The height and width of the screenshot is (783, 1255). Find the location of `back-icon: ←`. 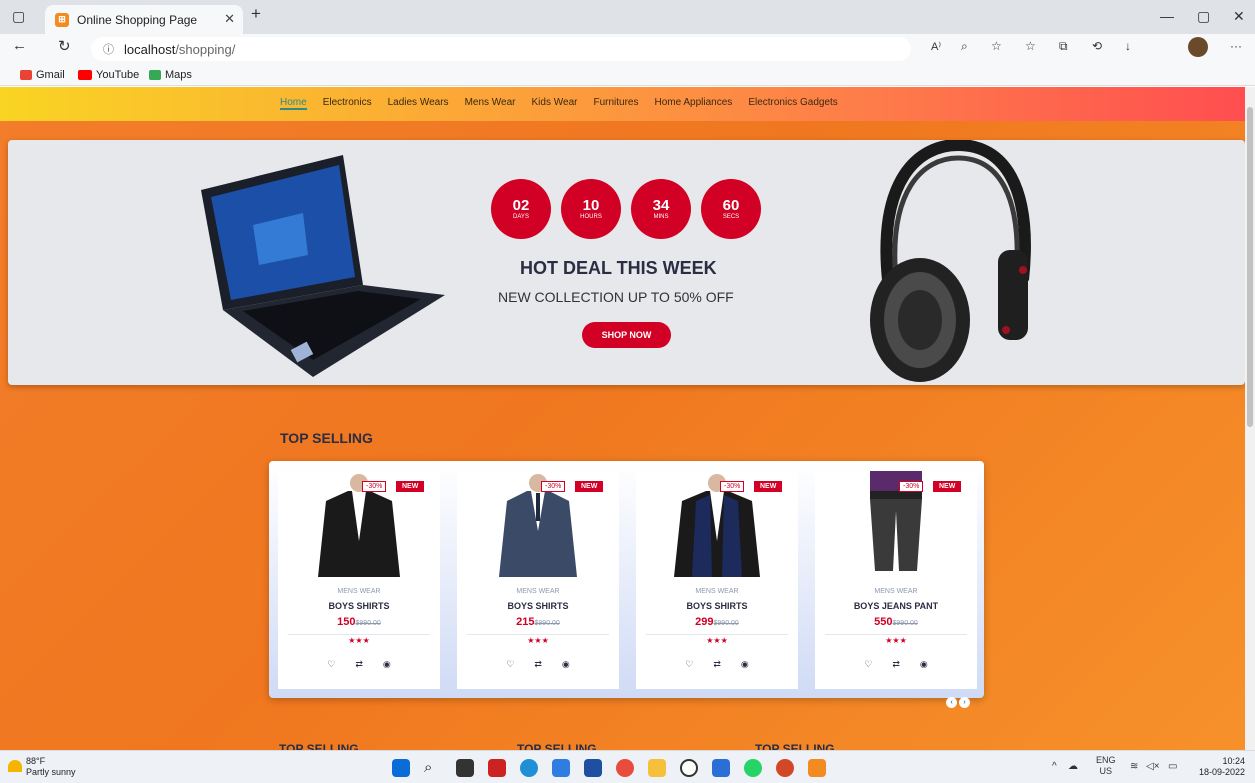

back-icon: ← is located at coordinates (19, 45).